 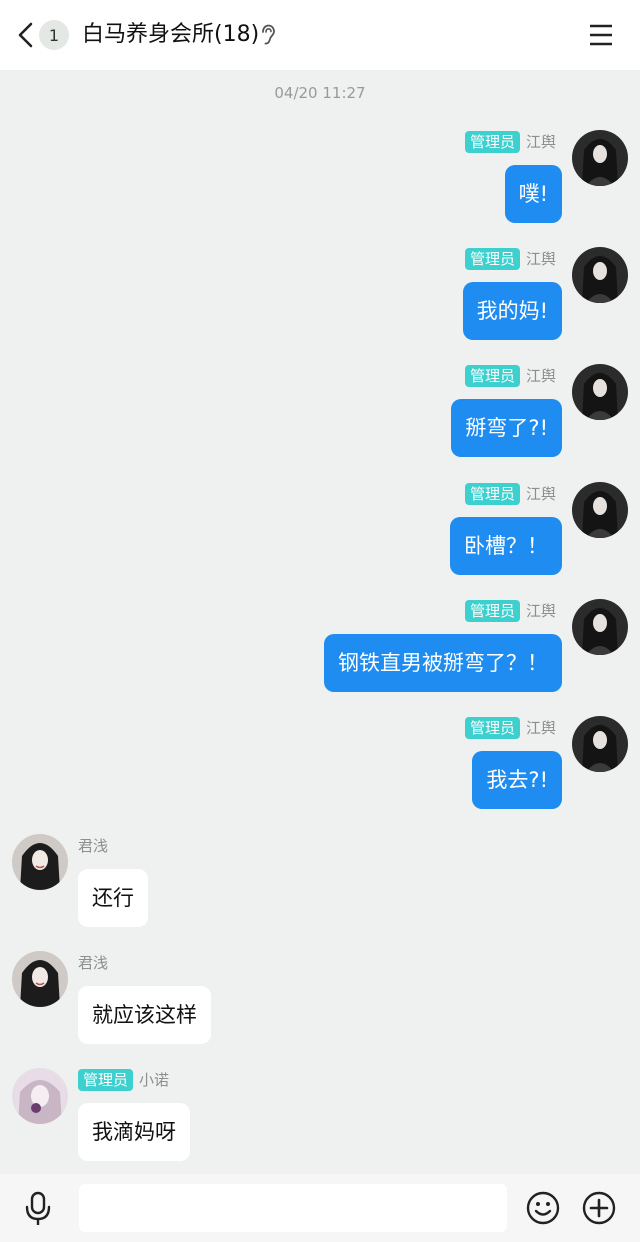 What do you see at coordinates (320, 93) in the screenshot?
I see `message-timestamp: 04/20 11:27` at bounding box center [320, 93].